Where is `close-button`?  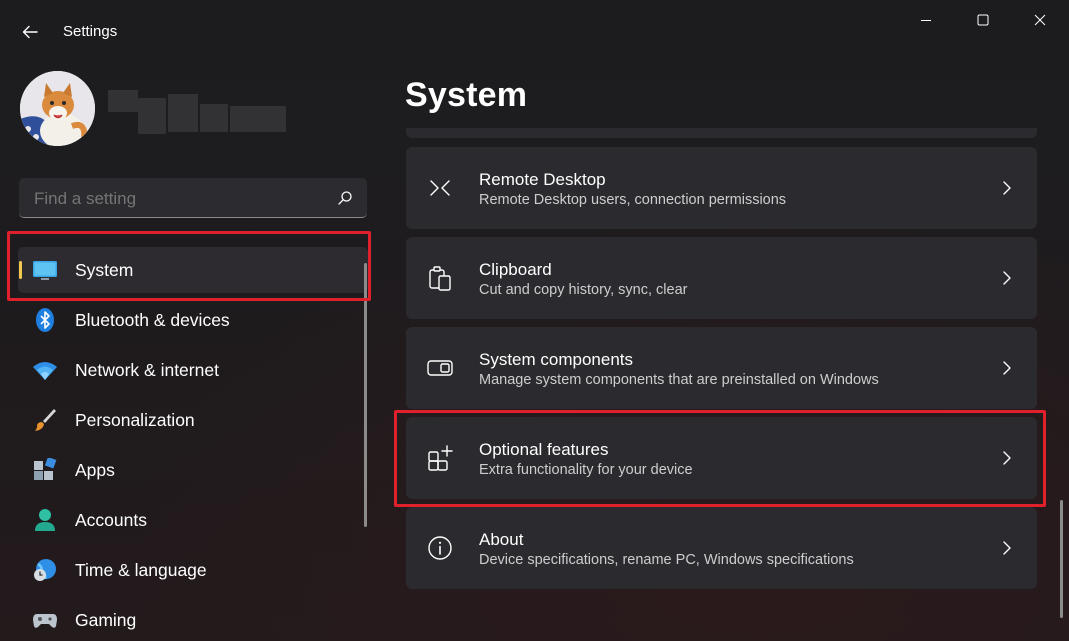
close-button is located at coordinates (1040, 20).